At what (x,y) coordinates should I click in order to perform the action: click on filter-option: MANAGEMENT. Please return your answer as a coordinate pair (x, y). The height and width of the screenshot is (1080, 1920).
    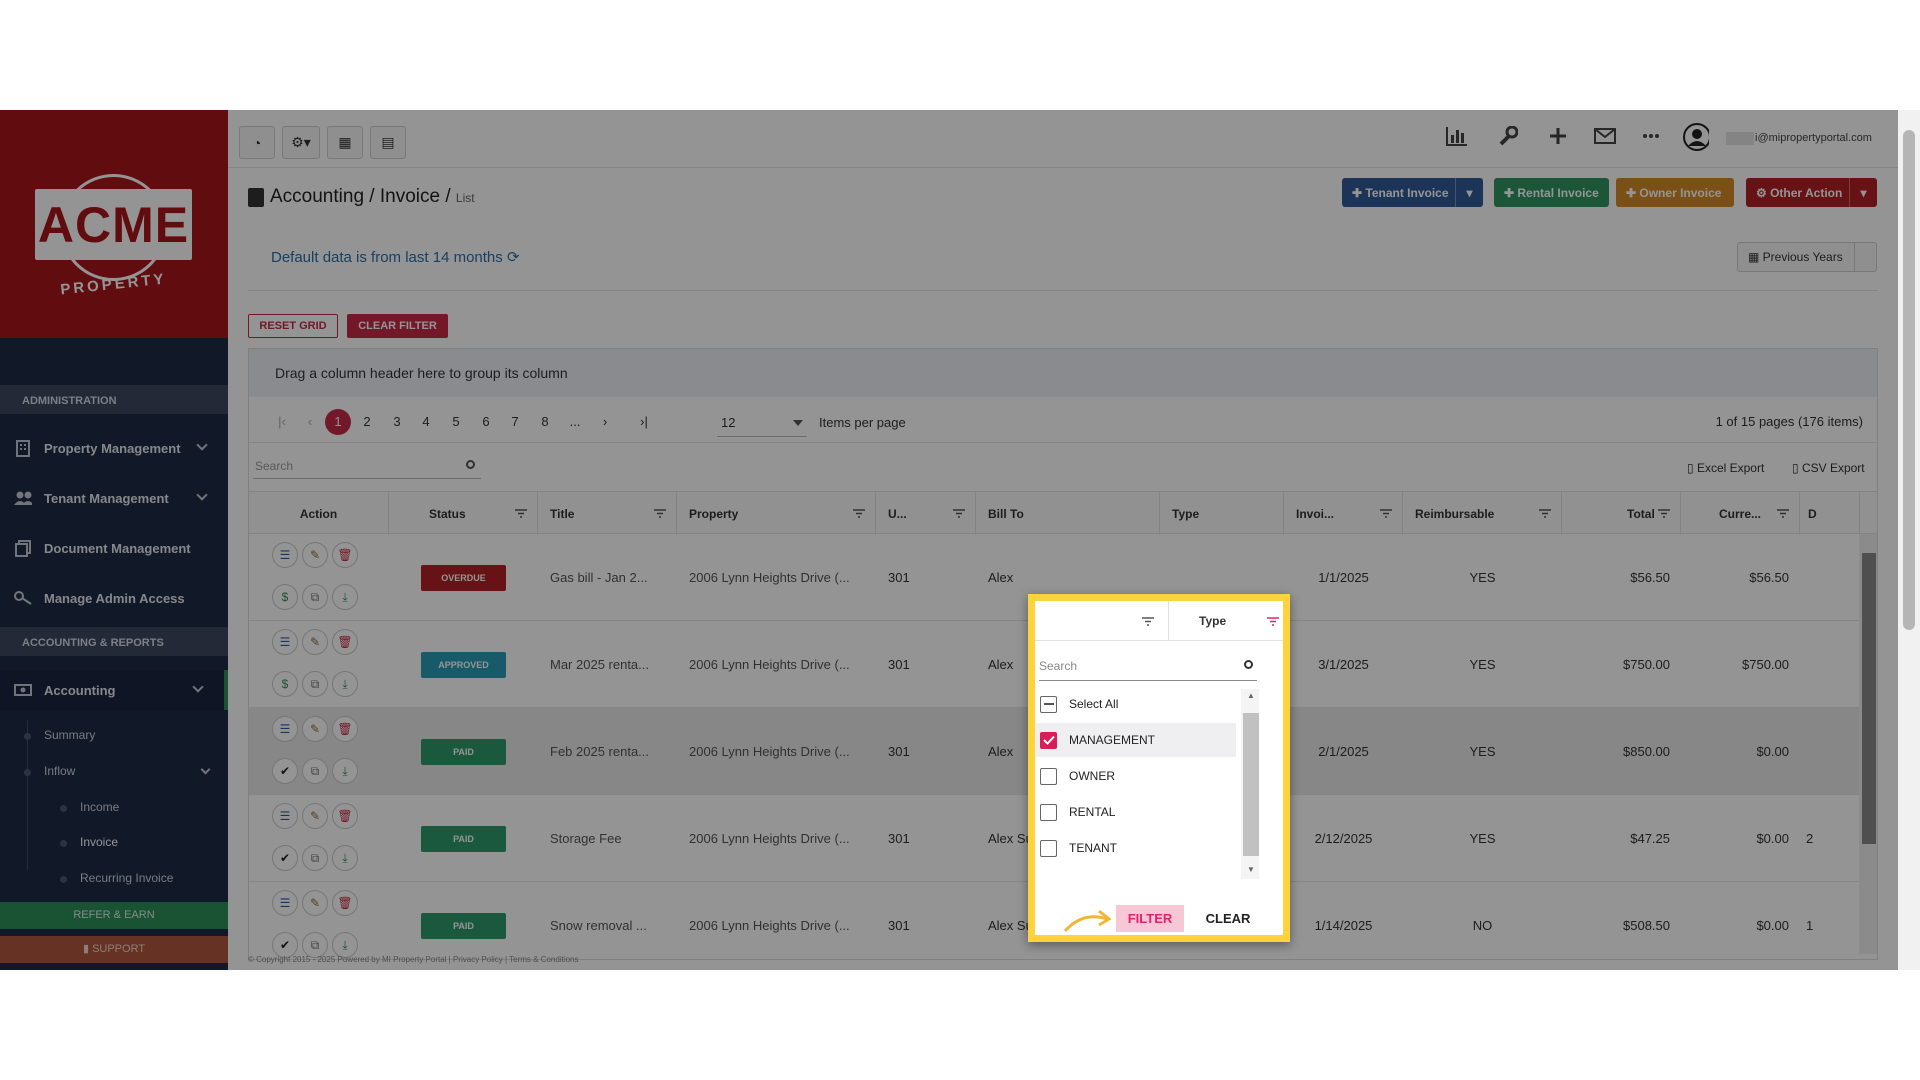
    Looking at the image, I should click on (1136, 740).